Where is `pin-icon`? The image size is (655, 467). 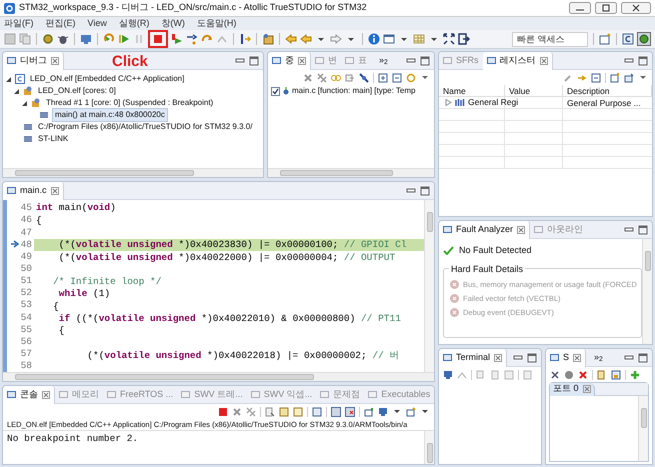
pin-icon is located at coordinates (317, 411).